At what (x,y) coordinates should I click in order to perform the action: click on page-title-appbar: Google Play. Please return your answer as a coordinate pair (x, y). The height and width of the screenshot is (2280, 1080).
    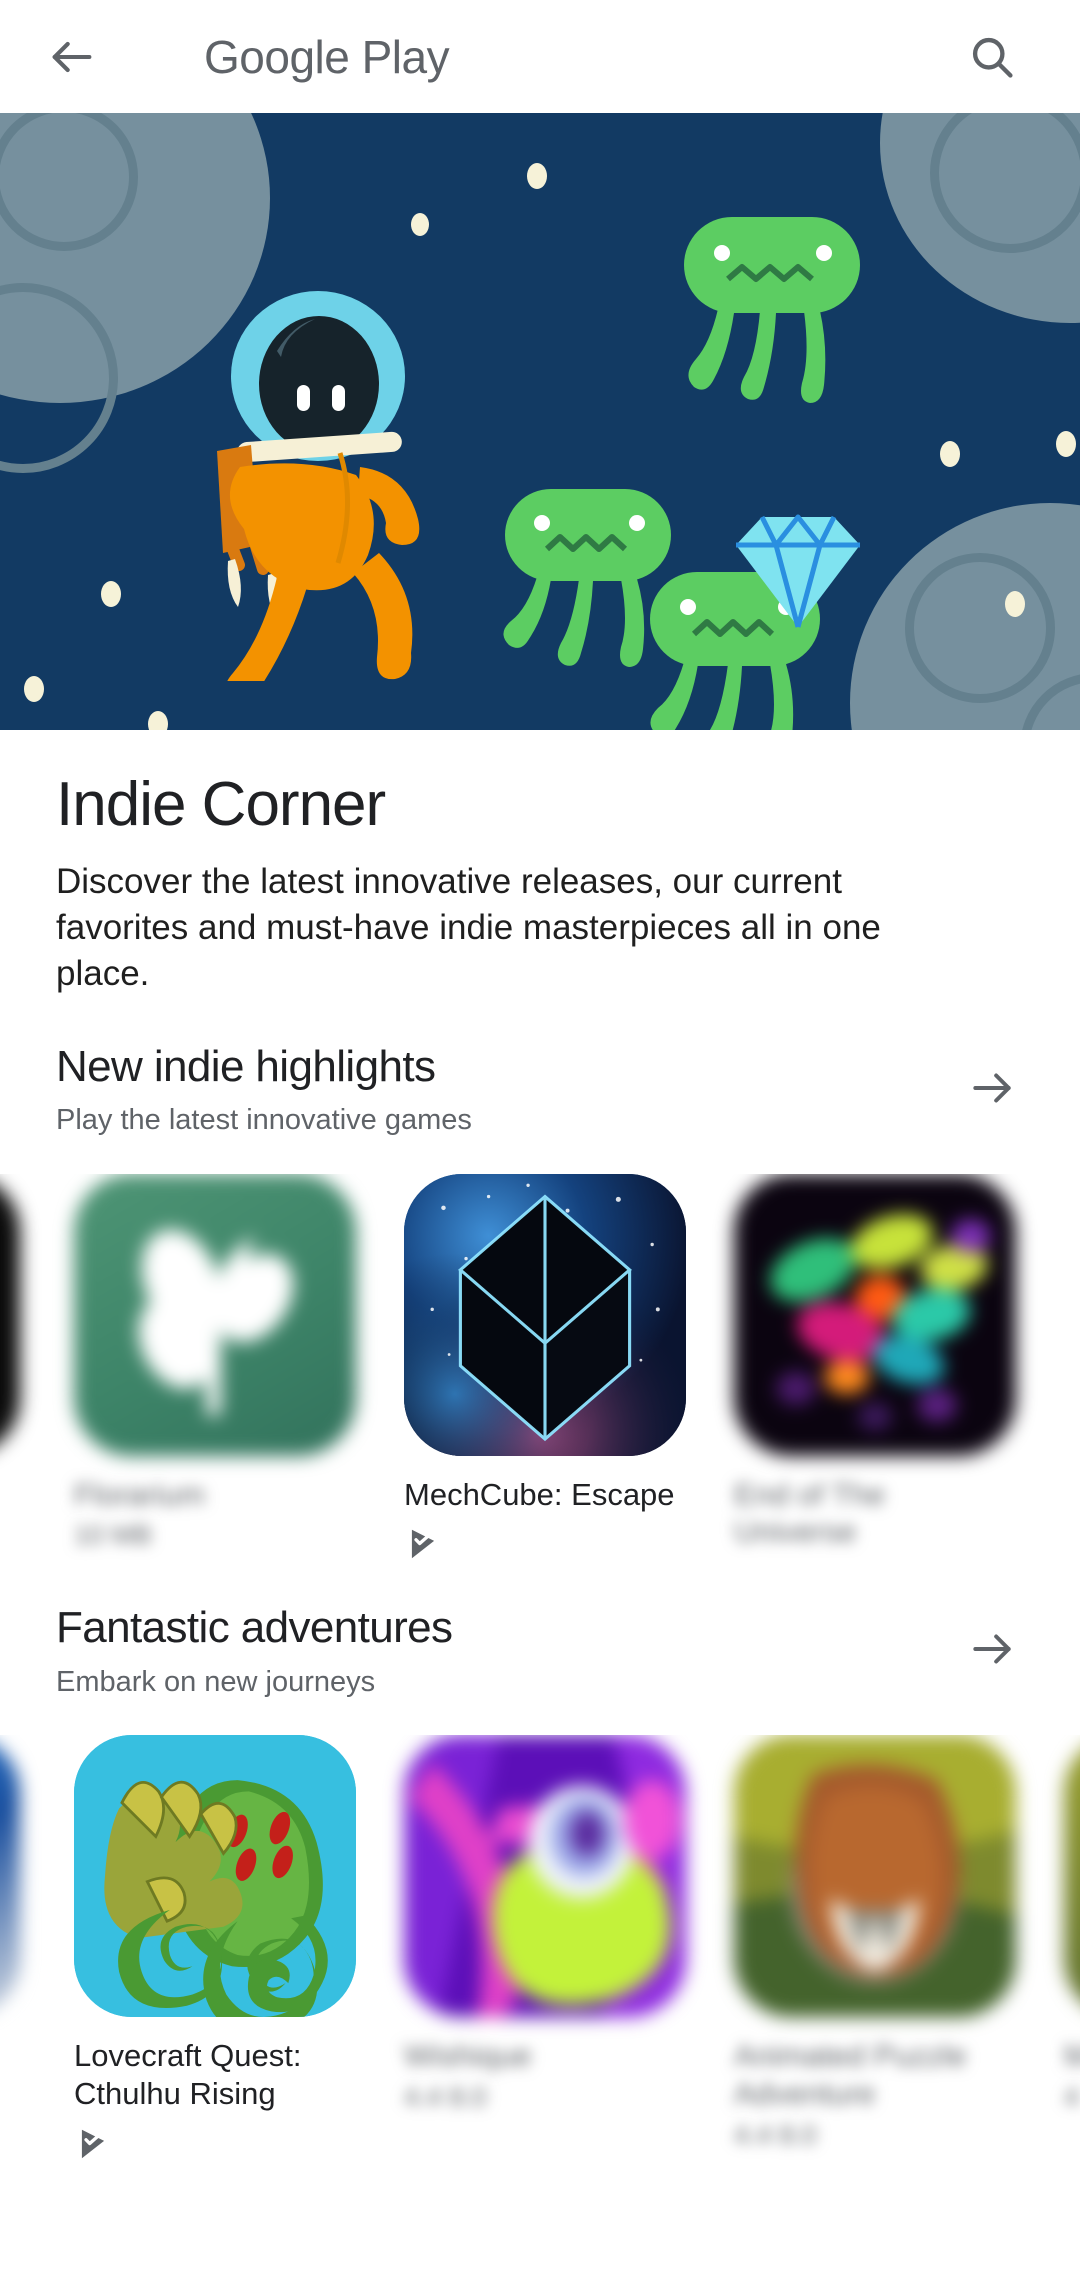
    Looking at the image, I should click on (327, 56).